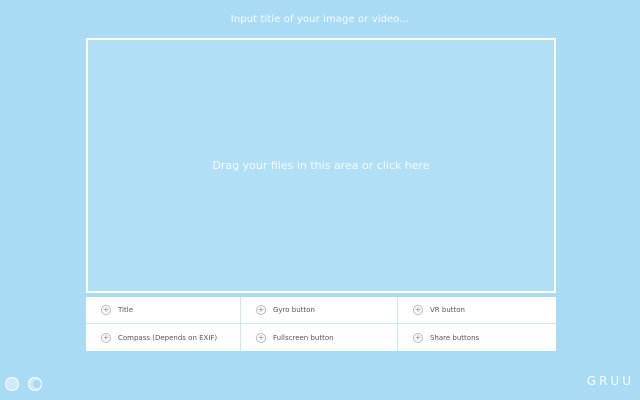  What do you see at coordinates (447, 310) in the screenshot?
I see `option-label: VR button` at bounding box center [447, 310].